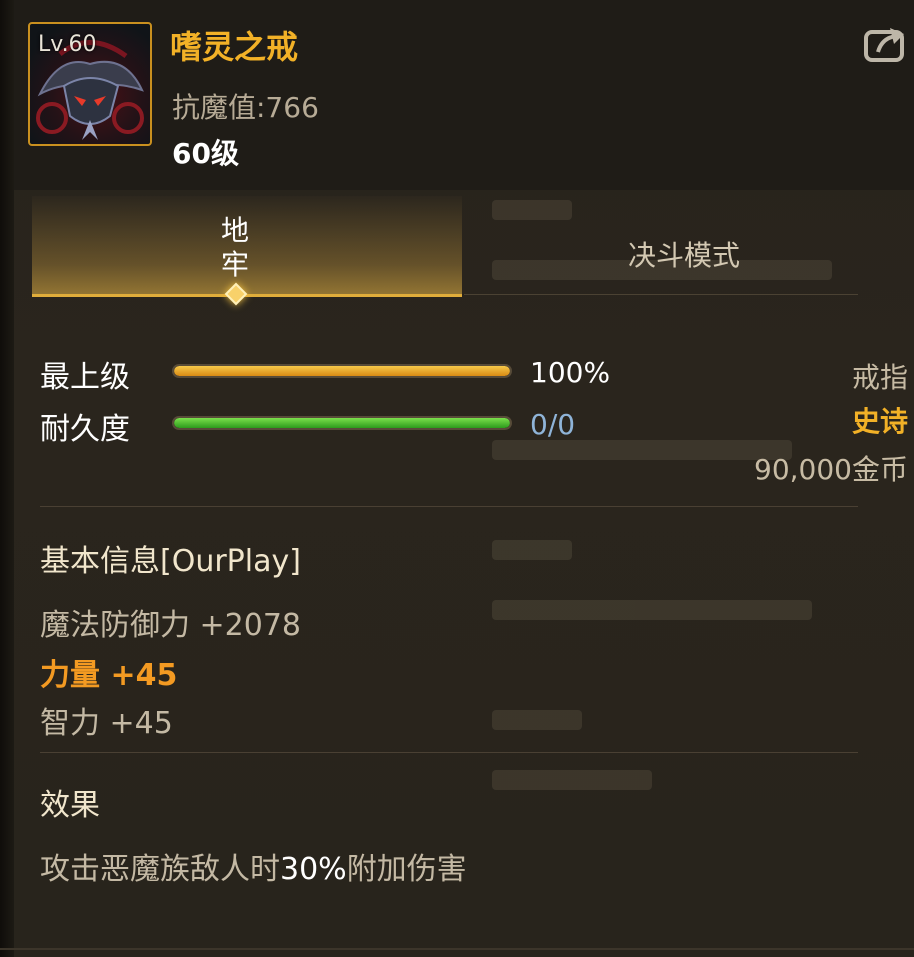  Describe the element at coordinates (160, 869) in the screenshot. I see `effect-text-before: 攻击恶魔族敌人时` at that location.